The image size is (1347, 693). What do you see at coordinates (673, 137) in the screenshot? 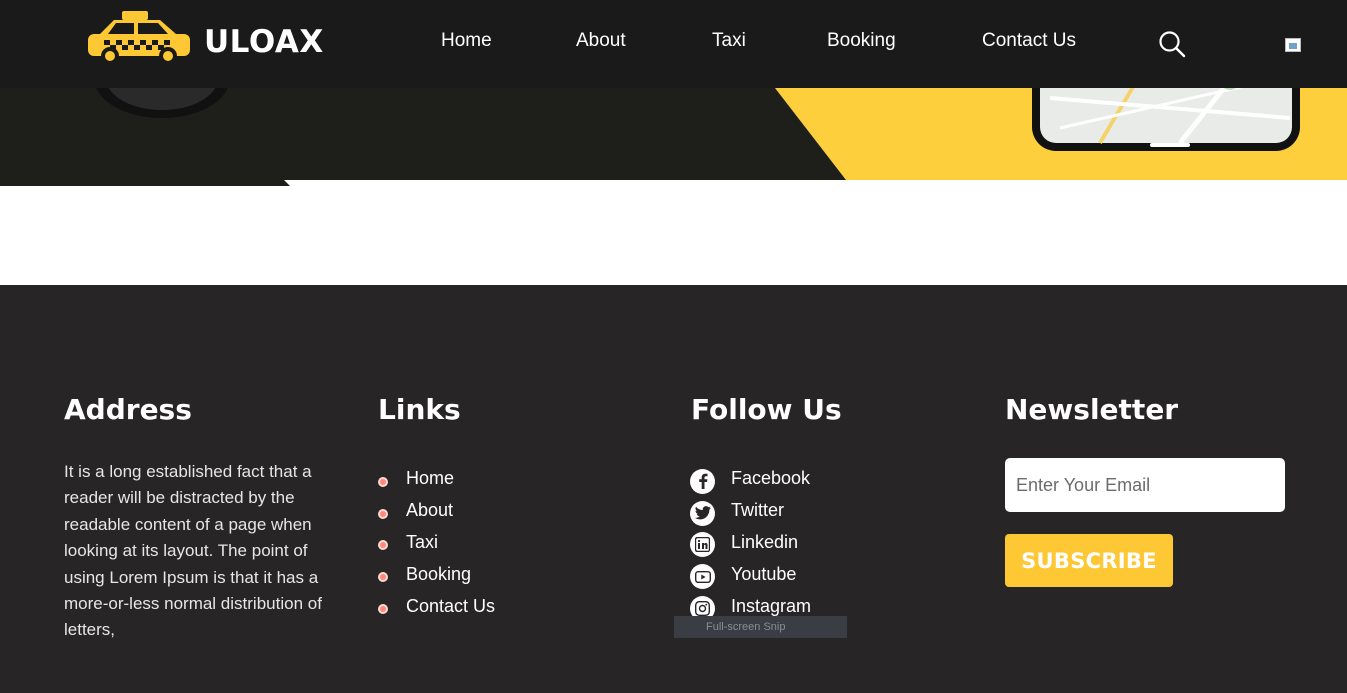
I see `hero-banner` at bounding box center [673, 137].